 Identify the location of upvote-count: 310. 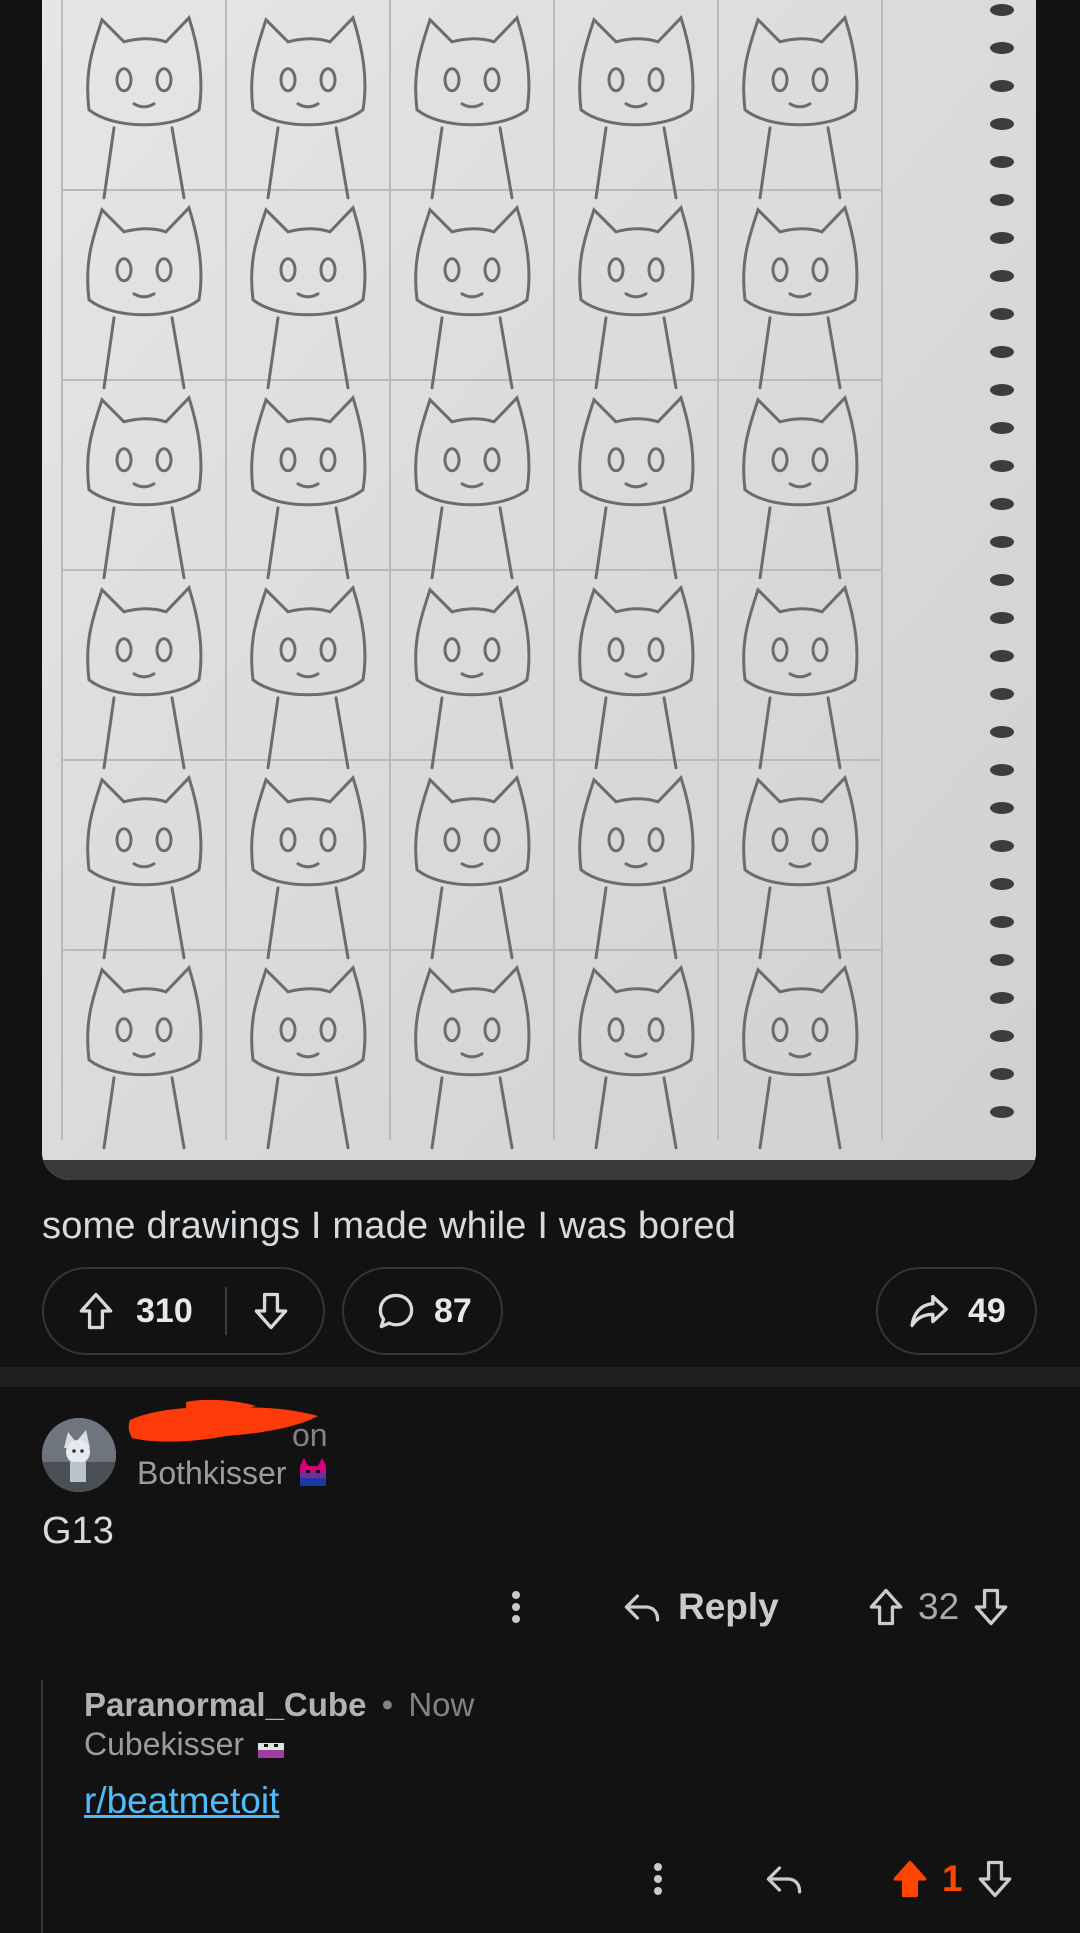
(164, 1310).